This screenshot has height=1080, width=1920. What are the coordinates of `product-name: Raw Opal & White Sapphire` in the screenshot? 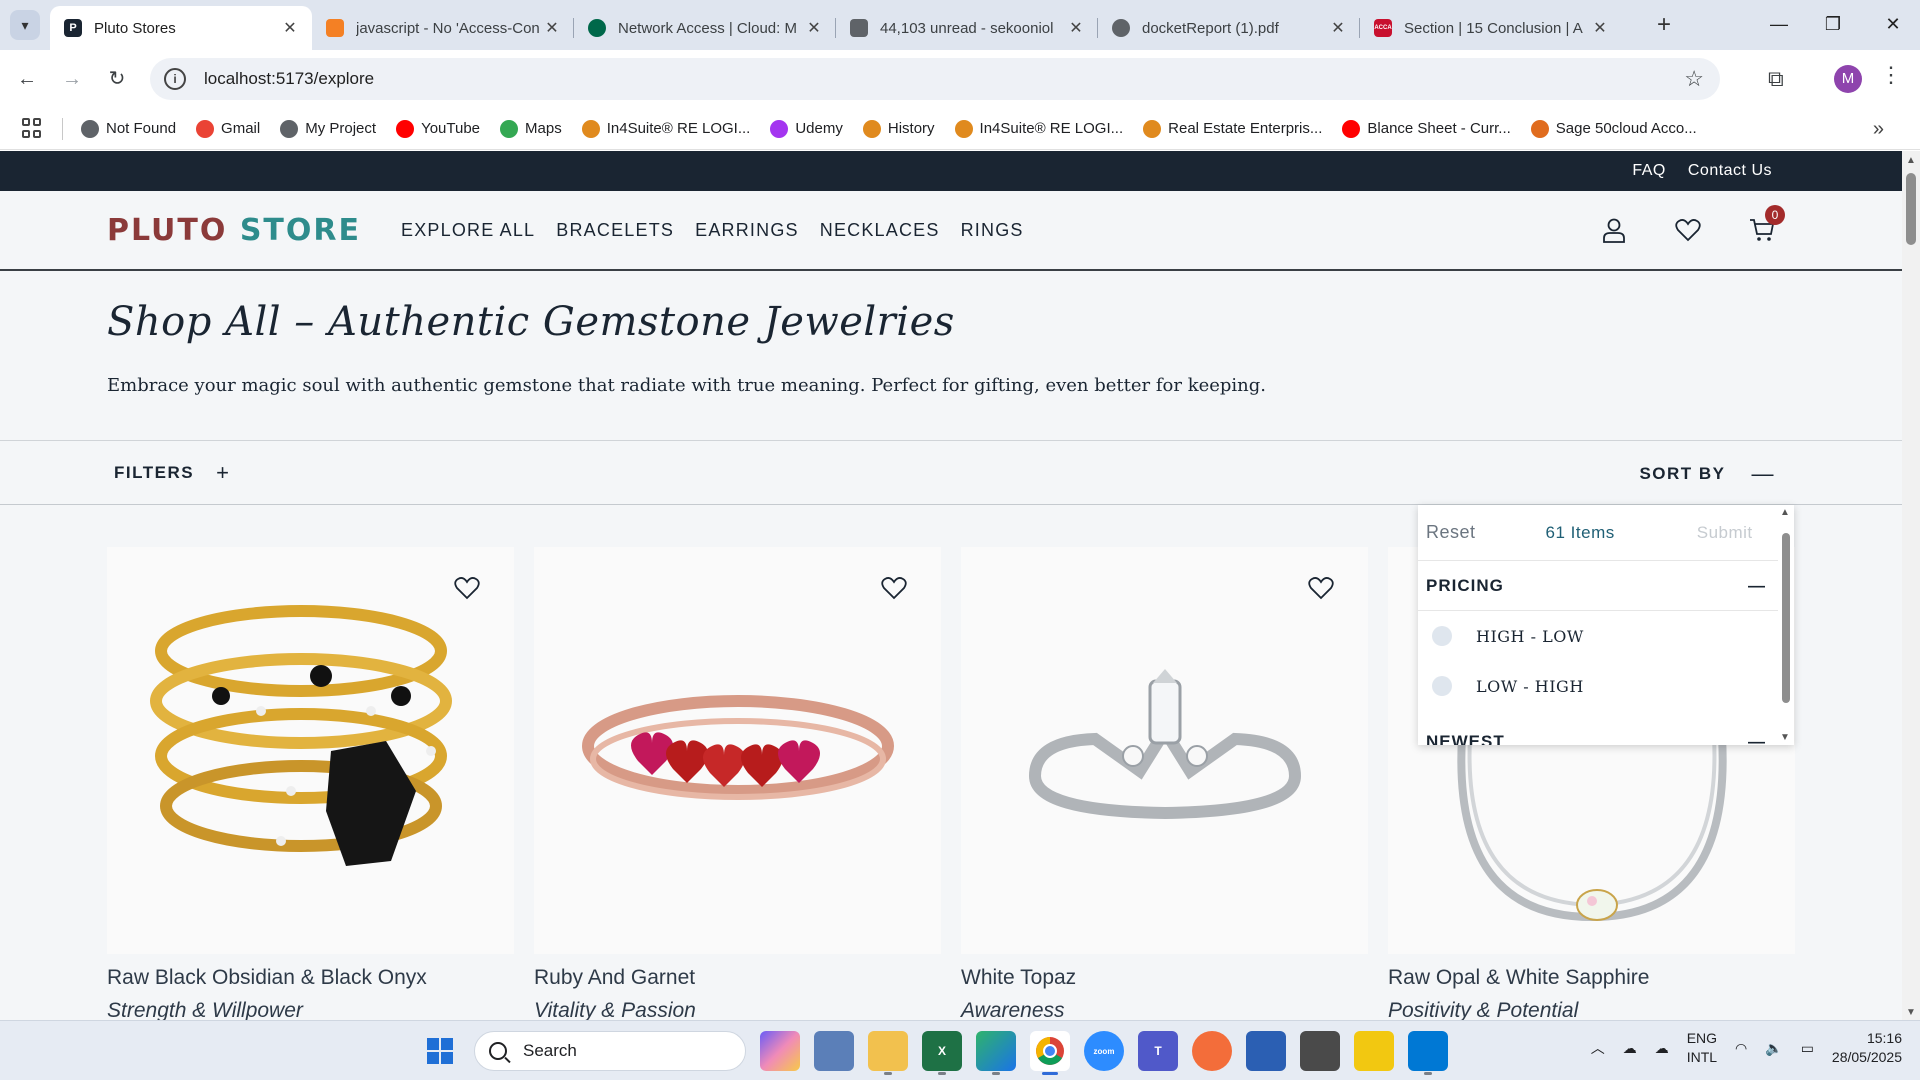 It's located at (1591, 978).